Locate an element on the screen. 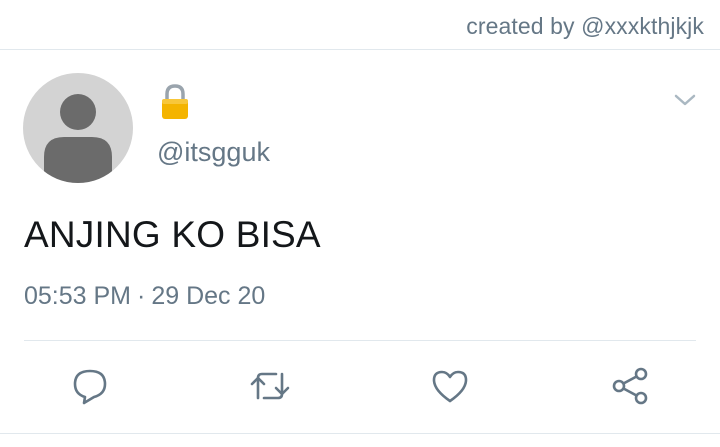 This screenshot has width=720, height=447. tweet-text: ANJING KO BISA is located at coordinates (172, 234).